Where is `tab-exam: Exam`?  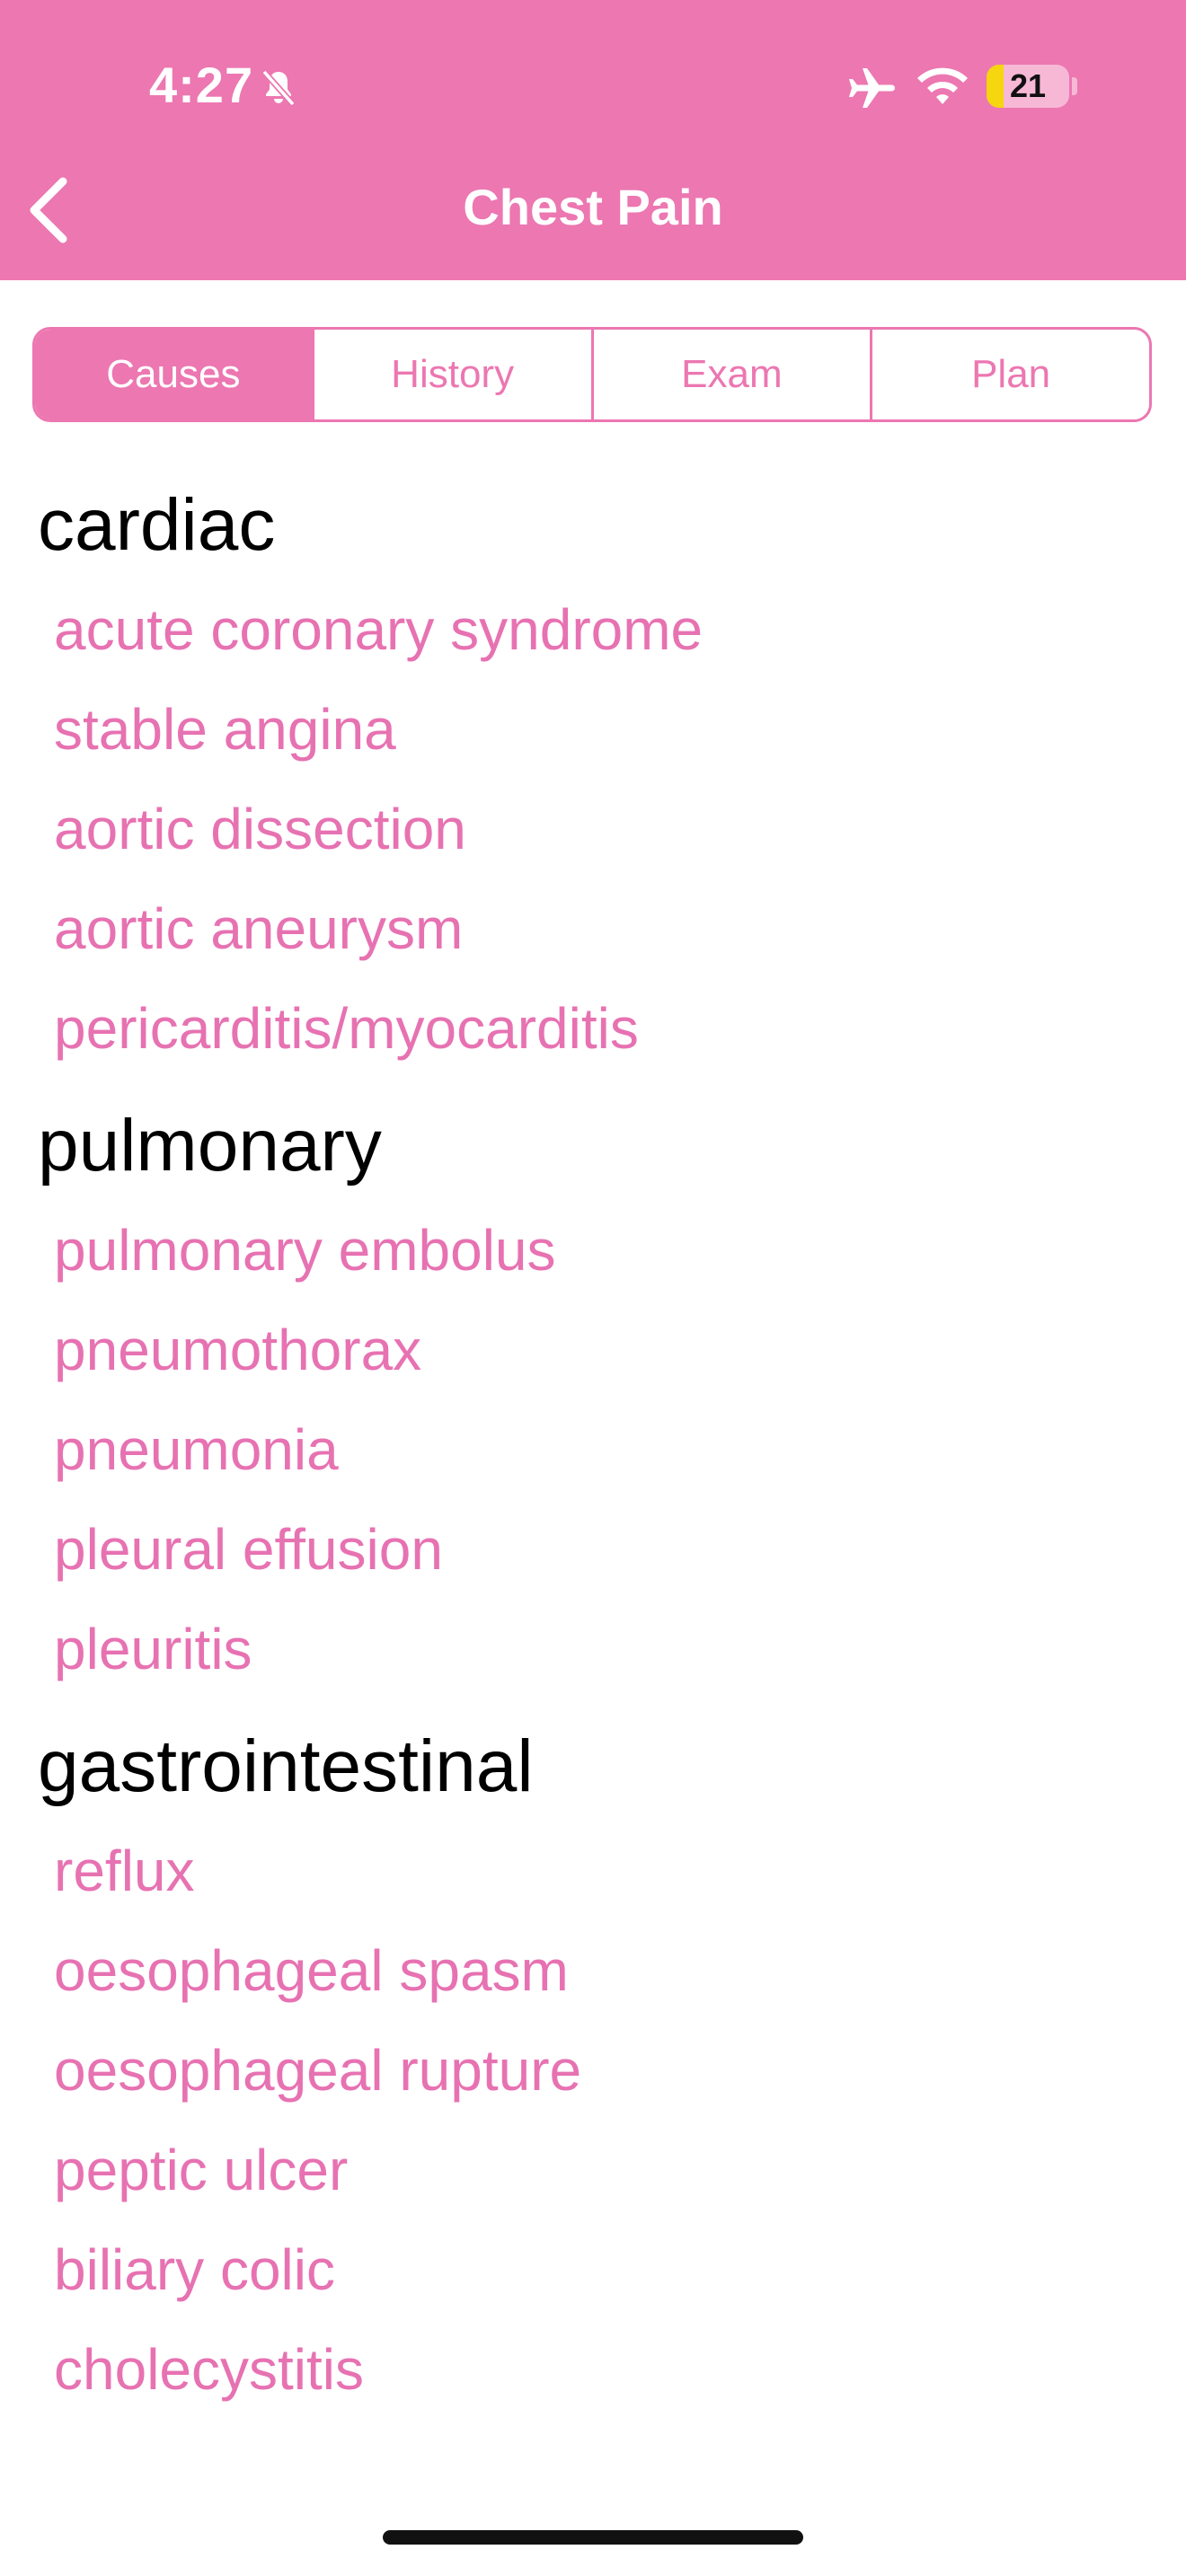
tab-exam: Exam is located at coordinates (733, 374).